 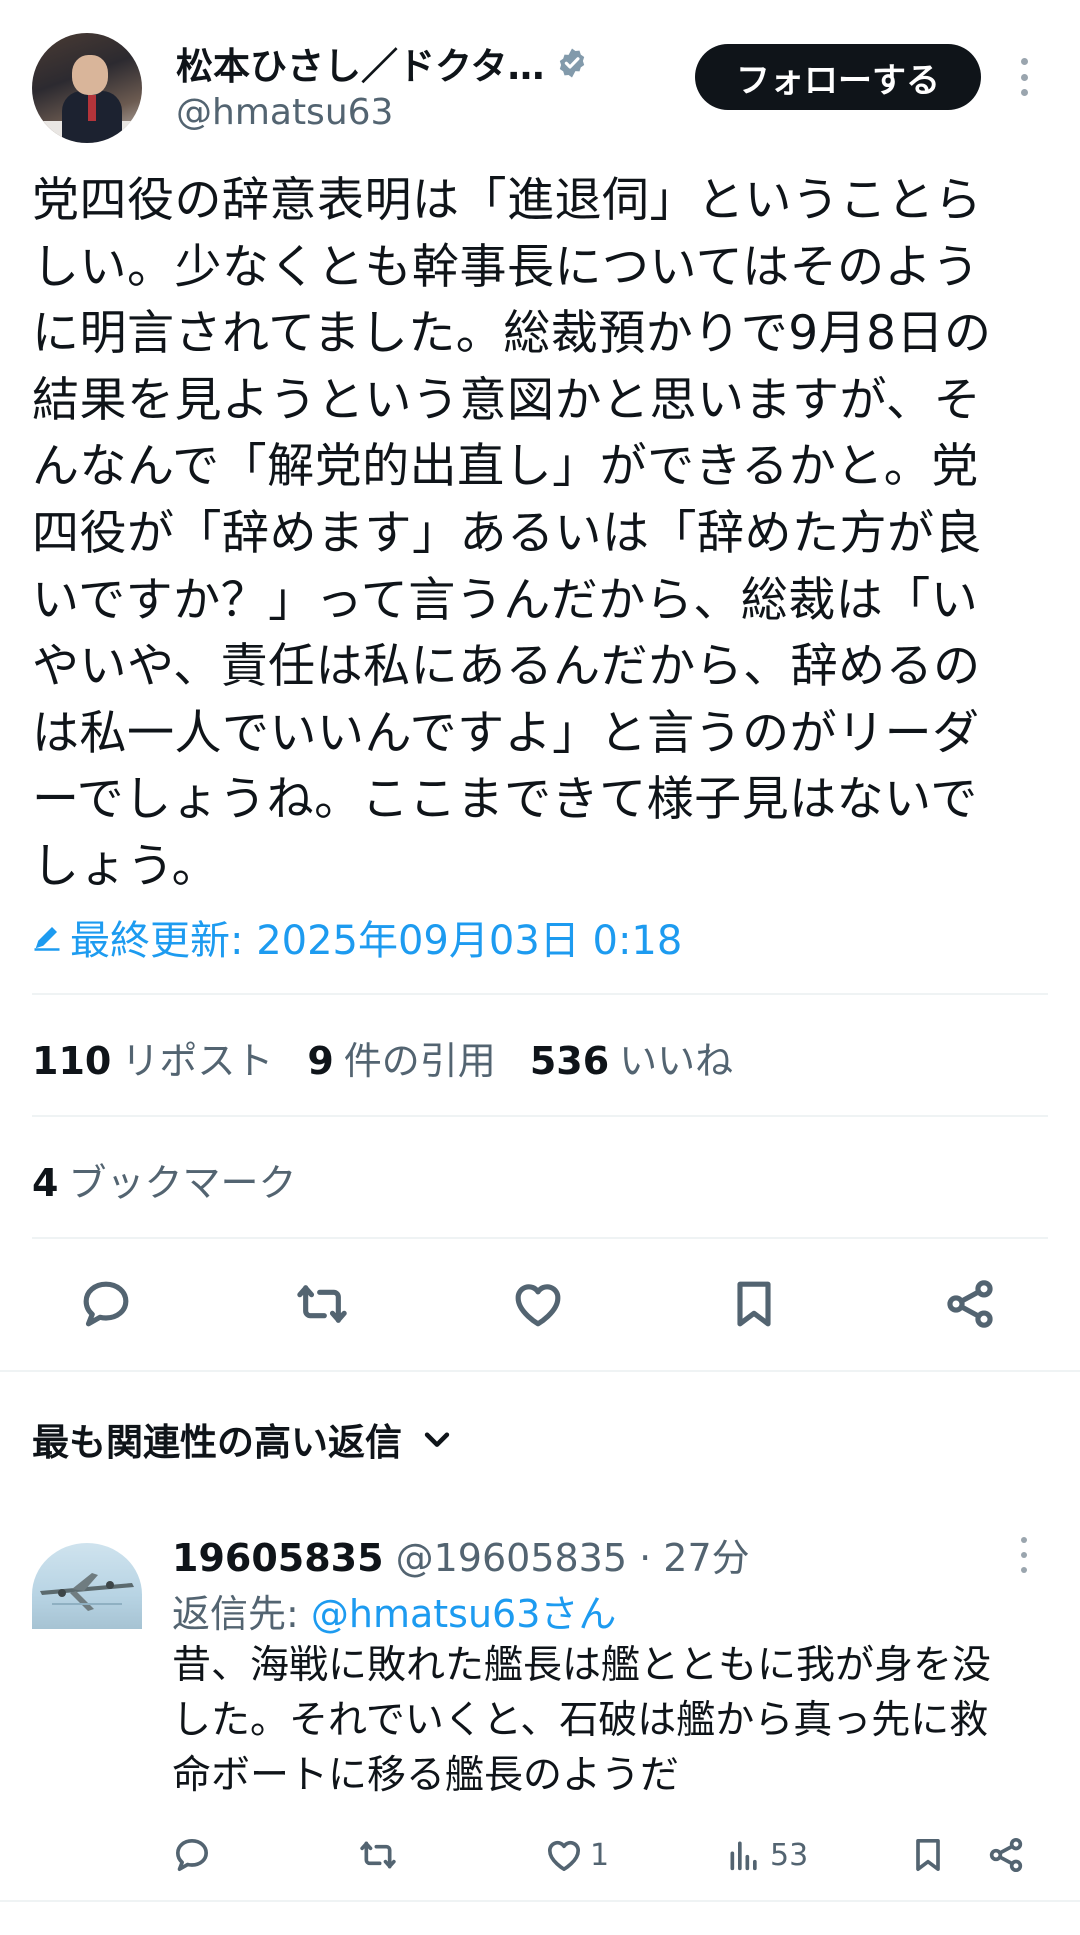 I want to click on reply-repost-button, so click(x=378, y=1855).